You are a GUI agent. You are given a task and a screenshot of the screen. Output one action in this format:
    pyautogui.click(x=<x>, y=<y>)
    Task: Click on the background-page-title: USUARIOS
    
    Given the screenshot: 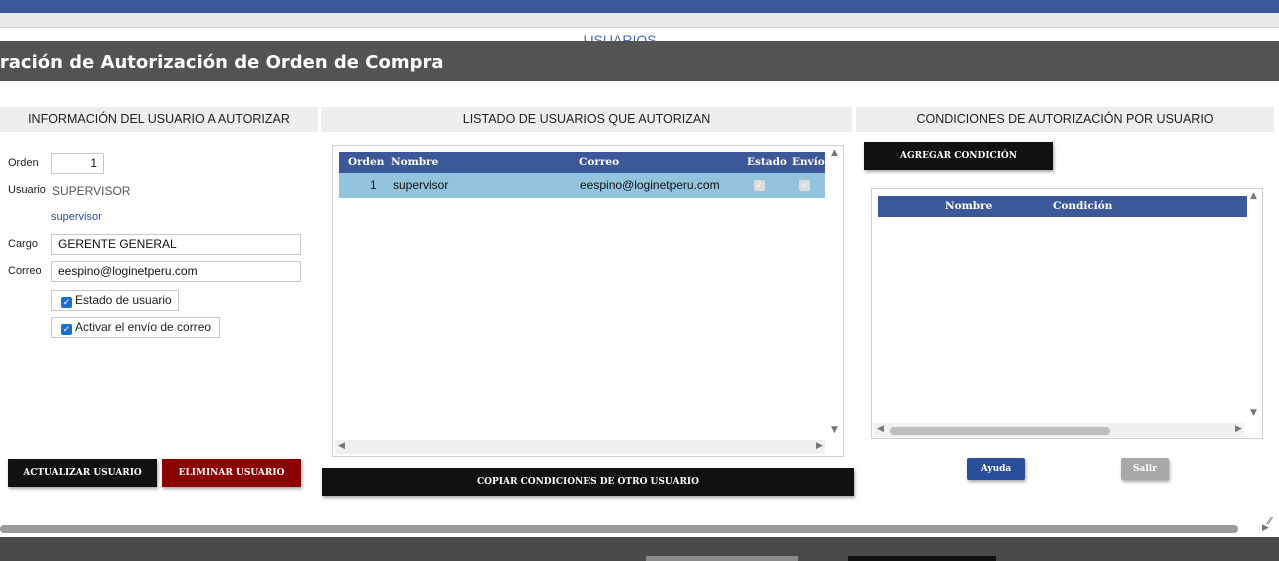 What is the action you would take?
    pyautogui.click(x=620, y=36)
    